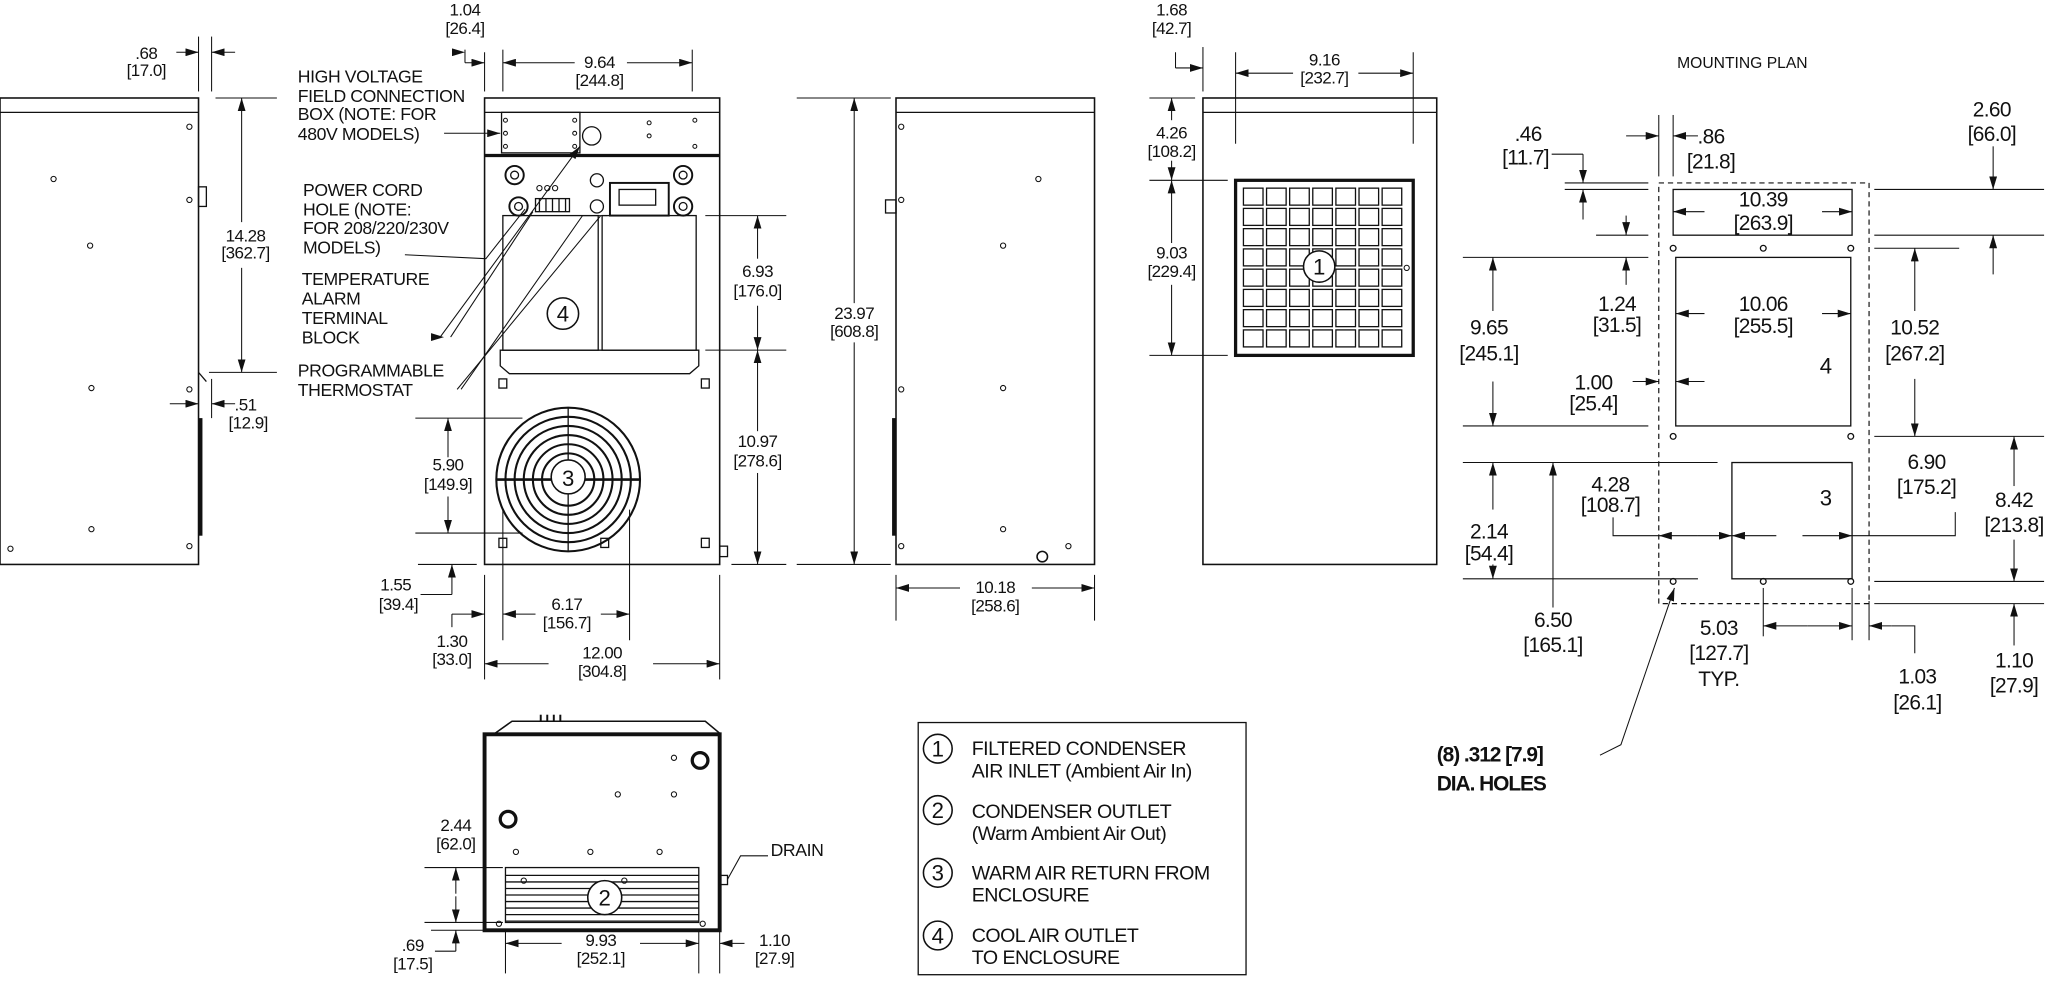  Describe the element at coordinates (1610, 505) in the screenshot. I see `dim-metric: [108.7]` at that location.